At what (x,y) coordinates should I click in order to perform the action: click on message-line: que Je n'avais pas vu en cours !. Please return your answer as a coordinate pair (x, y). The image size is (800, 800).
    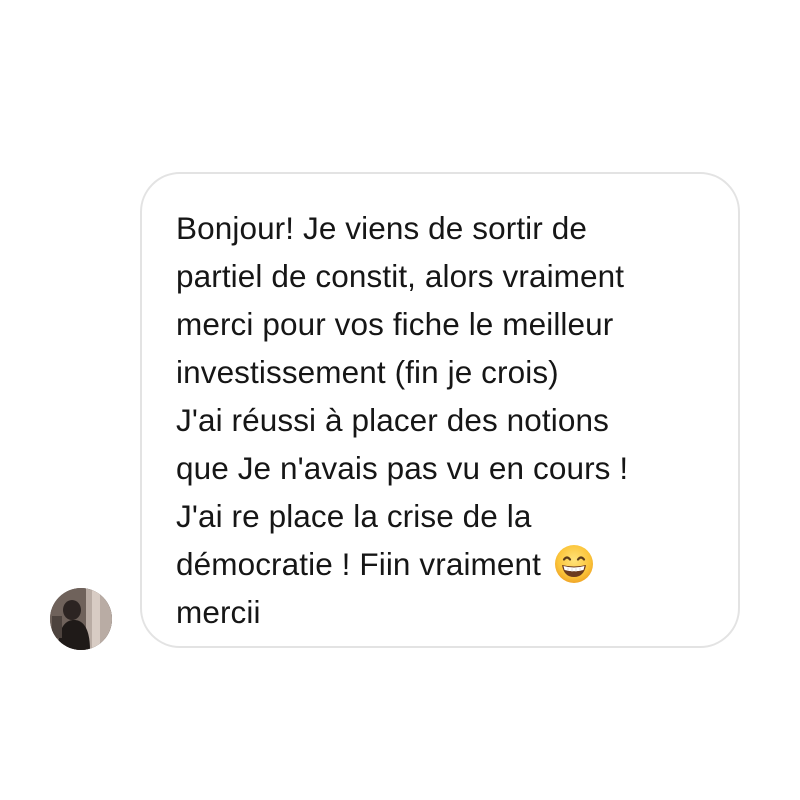
    Looking at the image, I should click on (402, 468).